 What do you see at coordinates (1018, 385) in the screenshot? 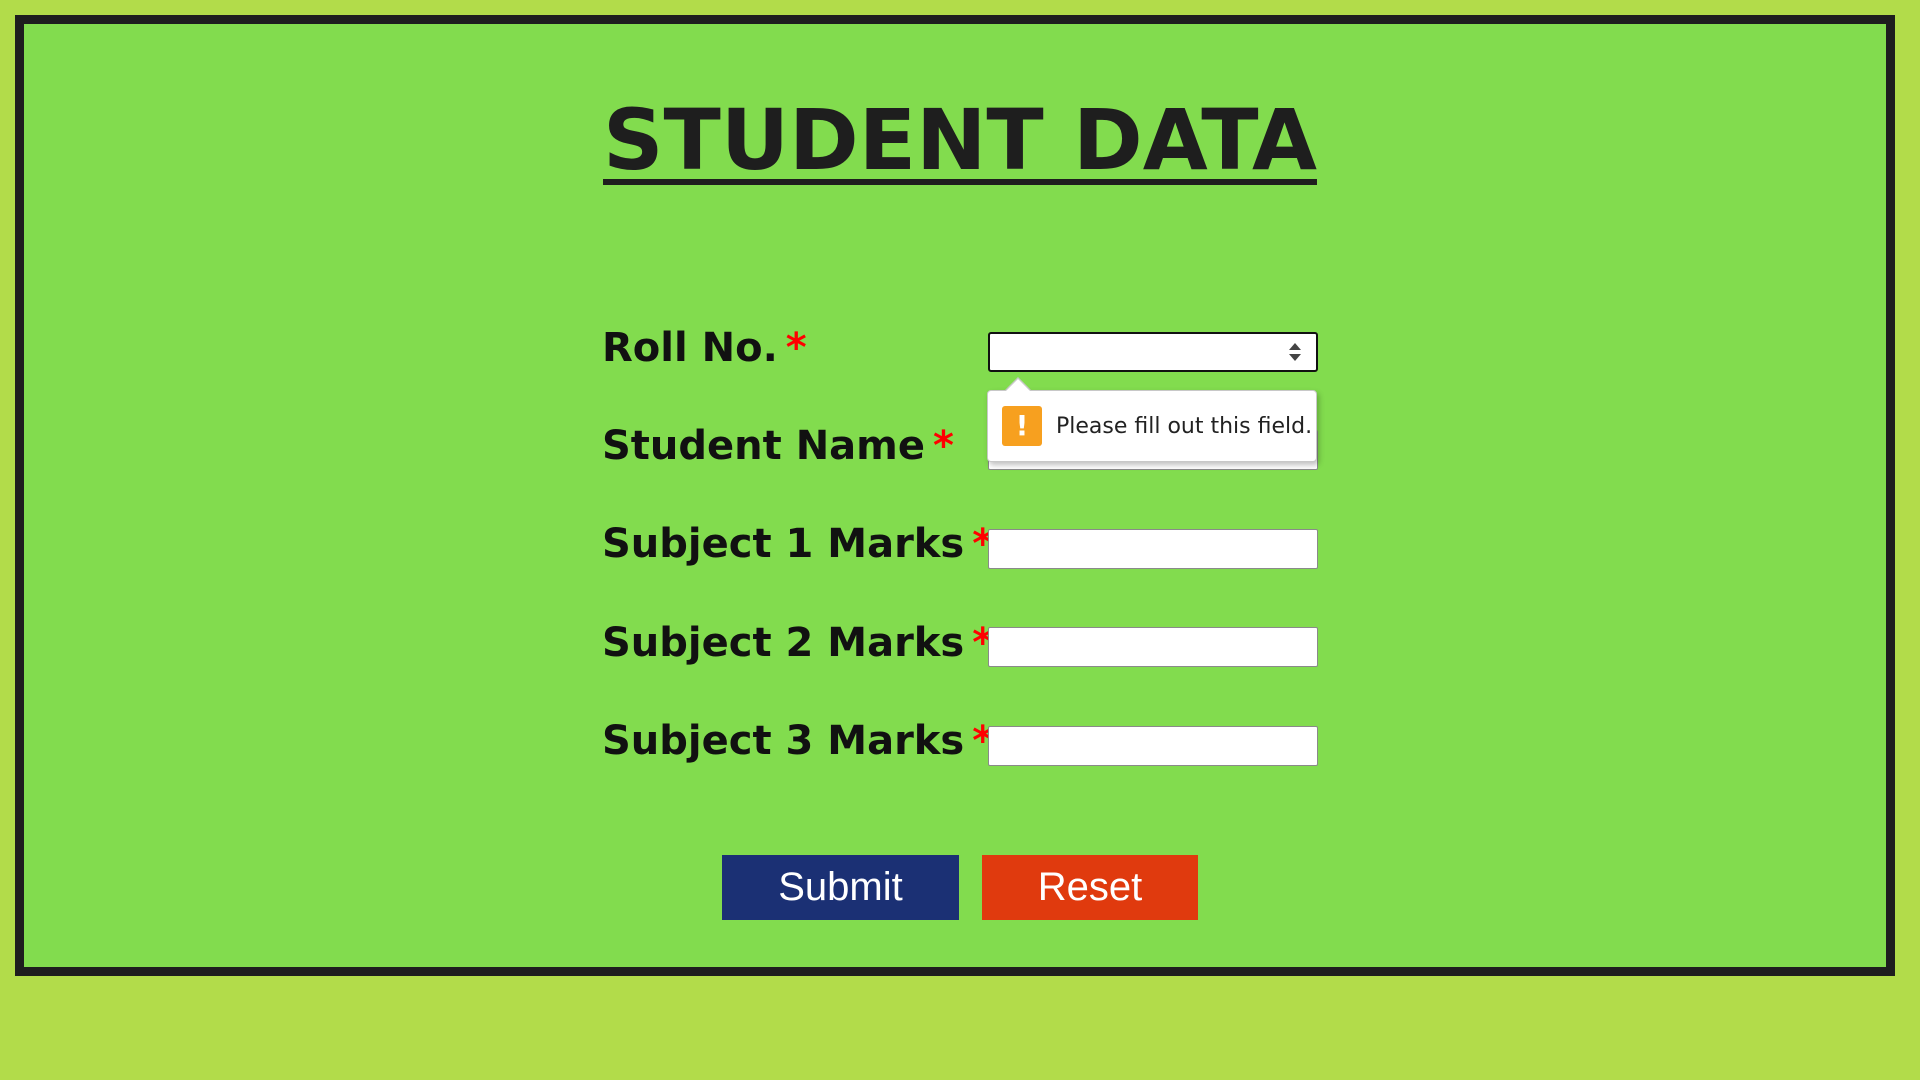
I see `tooltip-arrow-fill` at bounding box center [1018, 385].